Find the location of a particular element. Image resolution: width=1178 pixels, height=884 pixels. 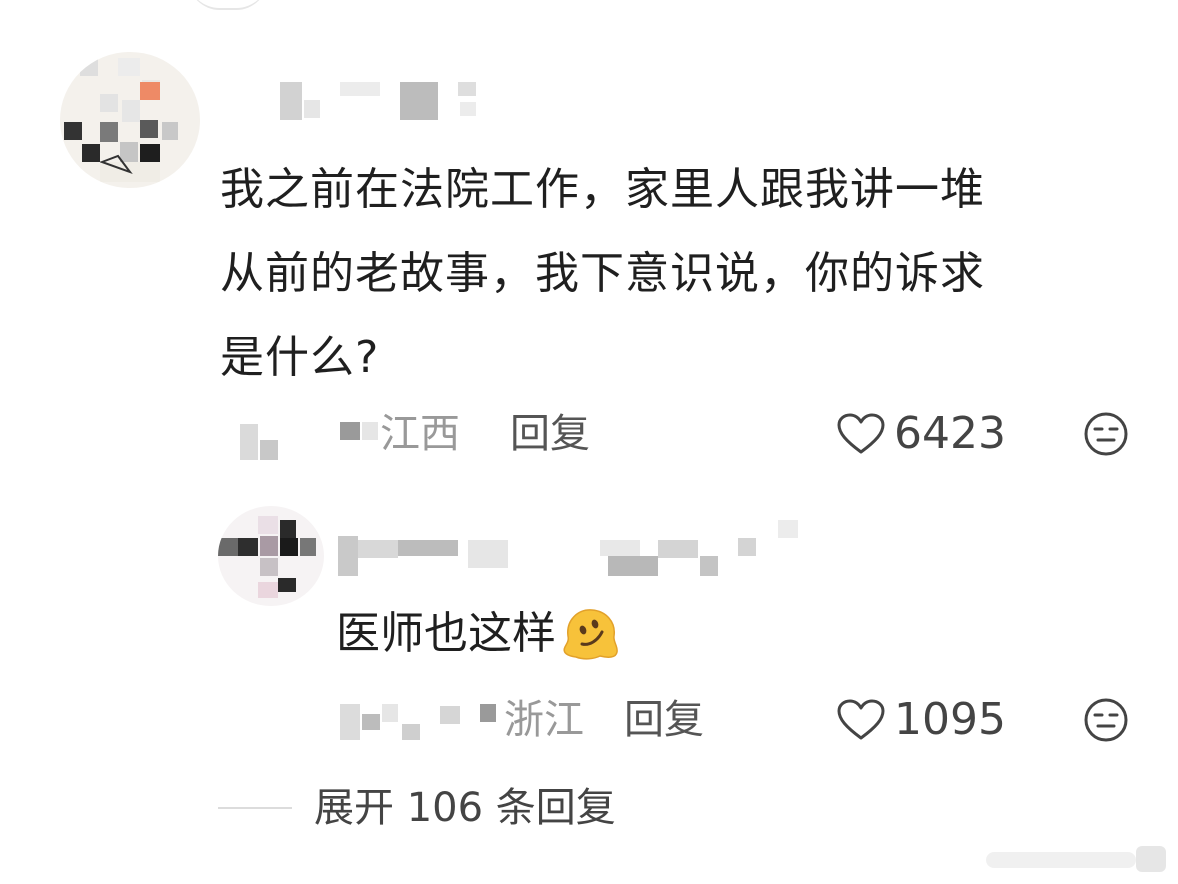

avatar-mosaic is located at coordinates (271, 556).